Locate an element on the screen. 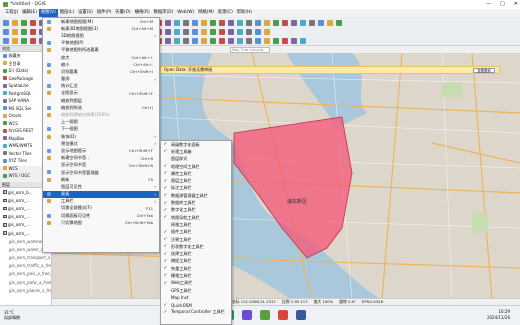 This screenshot has width=520, height=325. panels-submenu-item: ✓ 数据源管理器工具栏 is located at coordinates (196, 195).